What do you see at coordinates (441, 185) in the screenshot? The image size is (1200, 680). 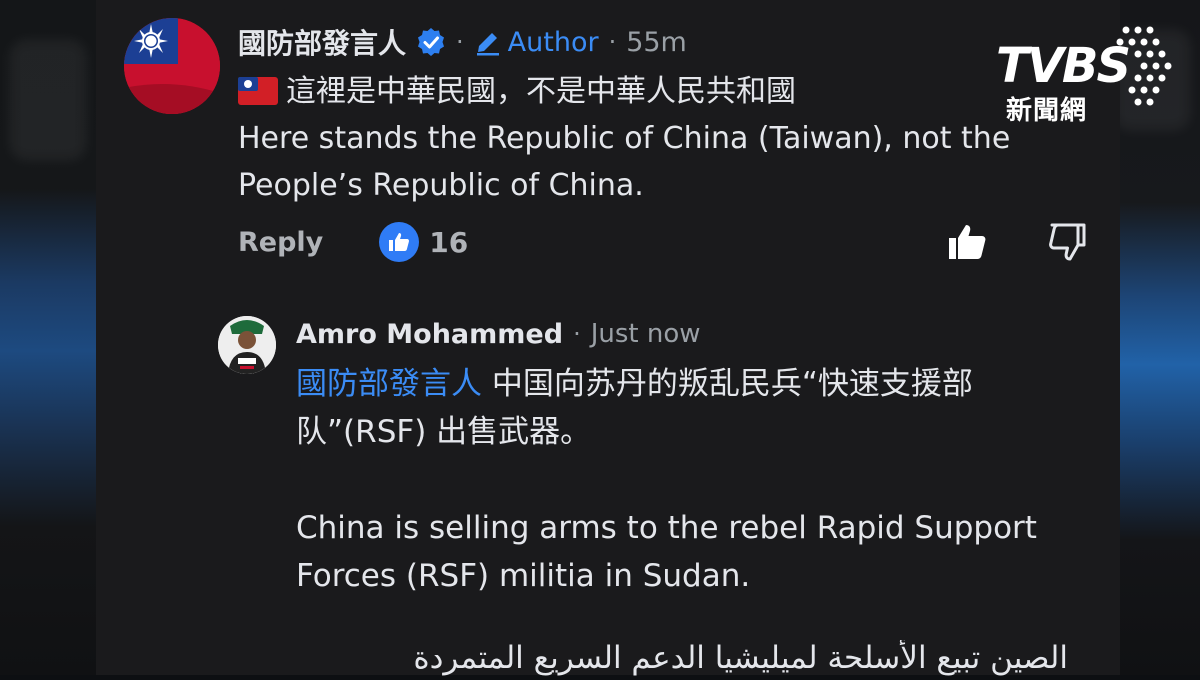 I see `comment-text-line: People’s Republic of China.` at bounding box center [441, 185].